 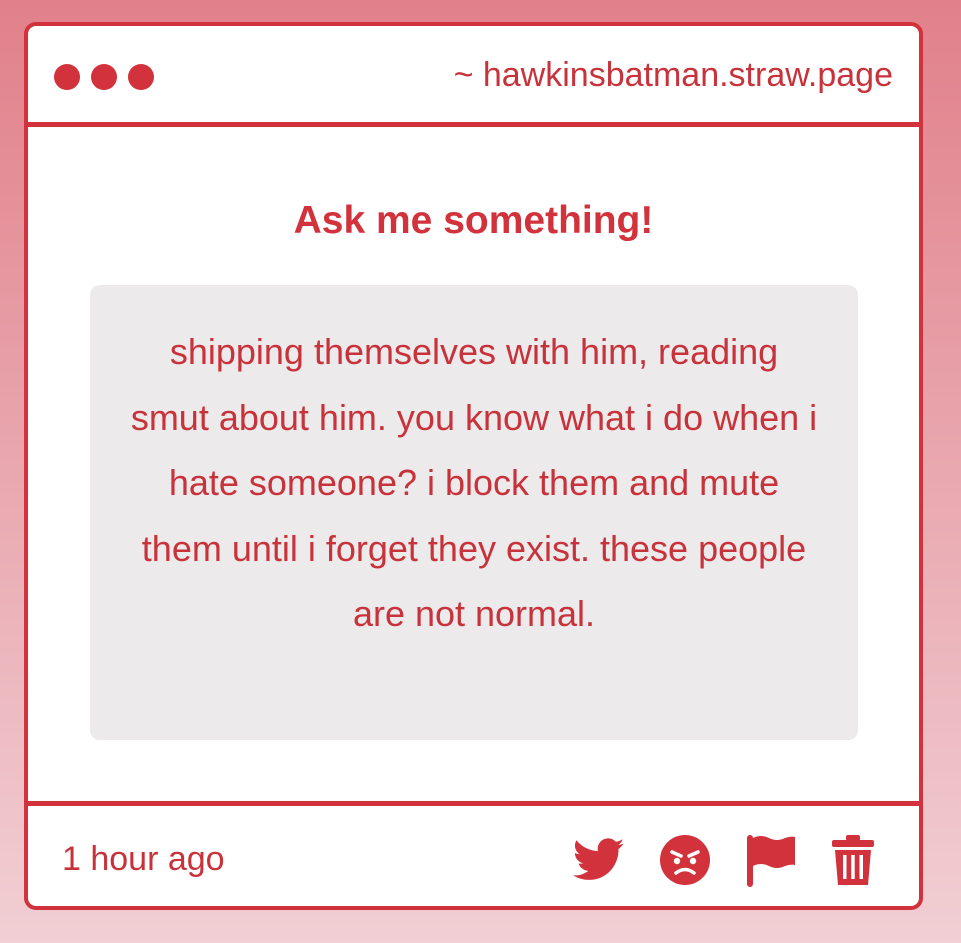 What do you see at coordinates (685, 860) in the screenshot?
I see `angry-face-icon` at bounding box center [685, 860].